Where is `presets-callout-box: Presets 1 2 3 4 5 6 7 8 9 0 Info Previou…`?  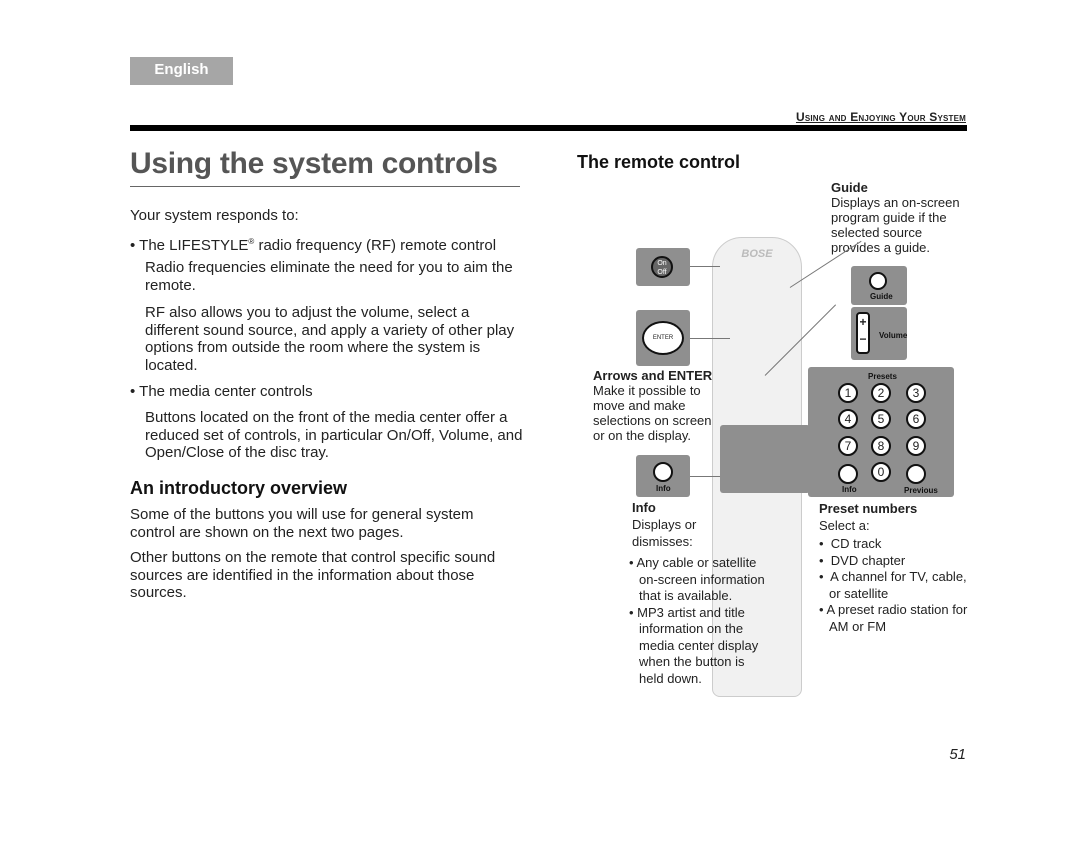
presets-callout-box: Presets 1 2 3 4 5 6 7 8 9 0 Info Previou… is located at coordinates (881, 432).